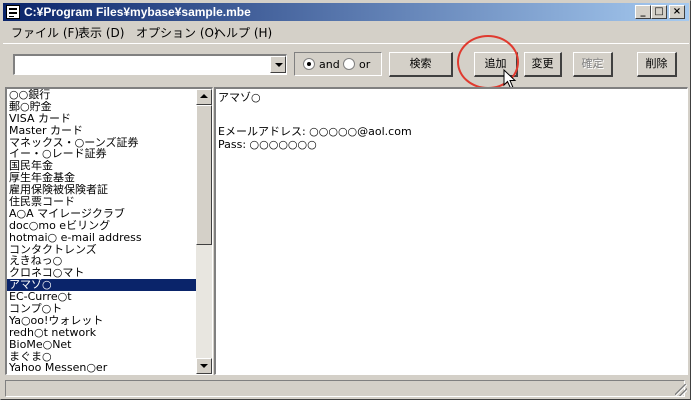 The image size is (691, 400). Describe the element at coordinates (349, 64) in the screenshot. I see `radio-or` at that location.